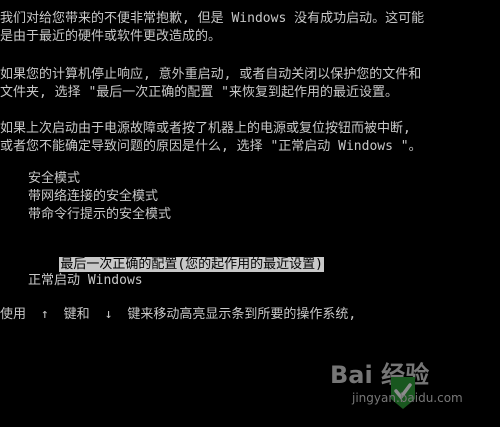 This screenshot has width=500, height=427. I want to click on para3-line-2: 或者您不能确定导致问题的原因是什么, 选择 "正常启动 Windows "。, so click(211, 146).